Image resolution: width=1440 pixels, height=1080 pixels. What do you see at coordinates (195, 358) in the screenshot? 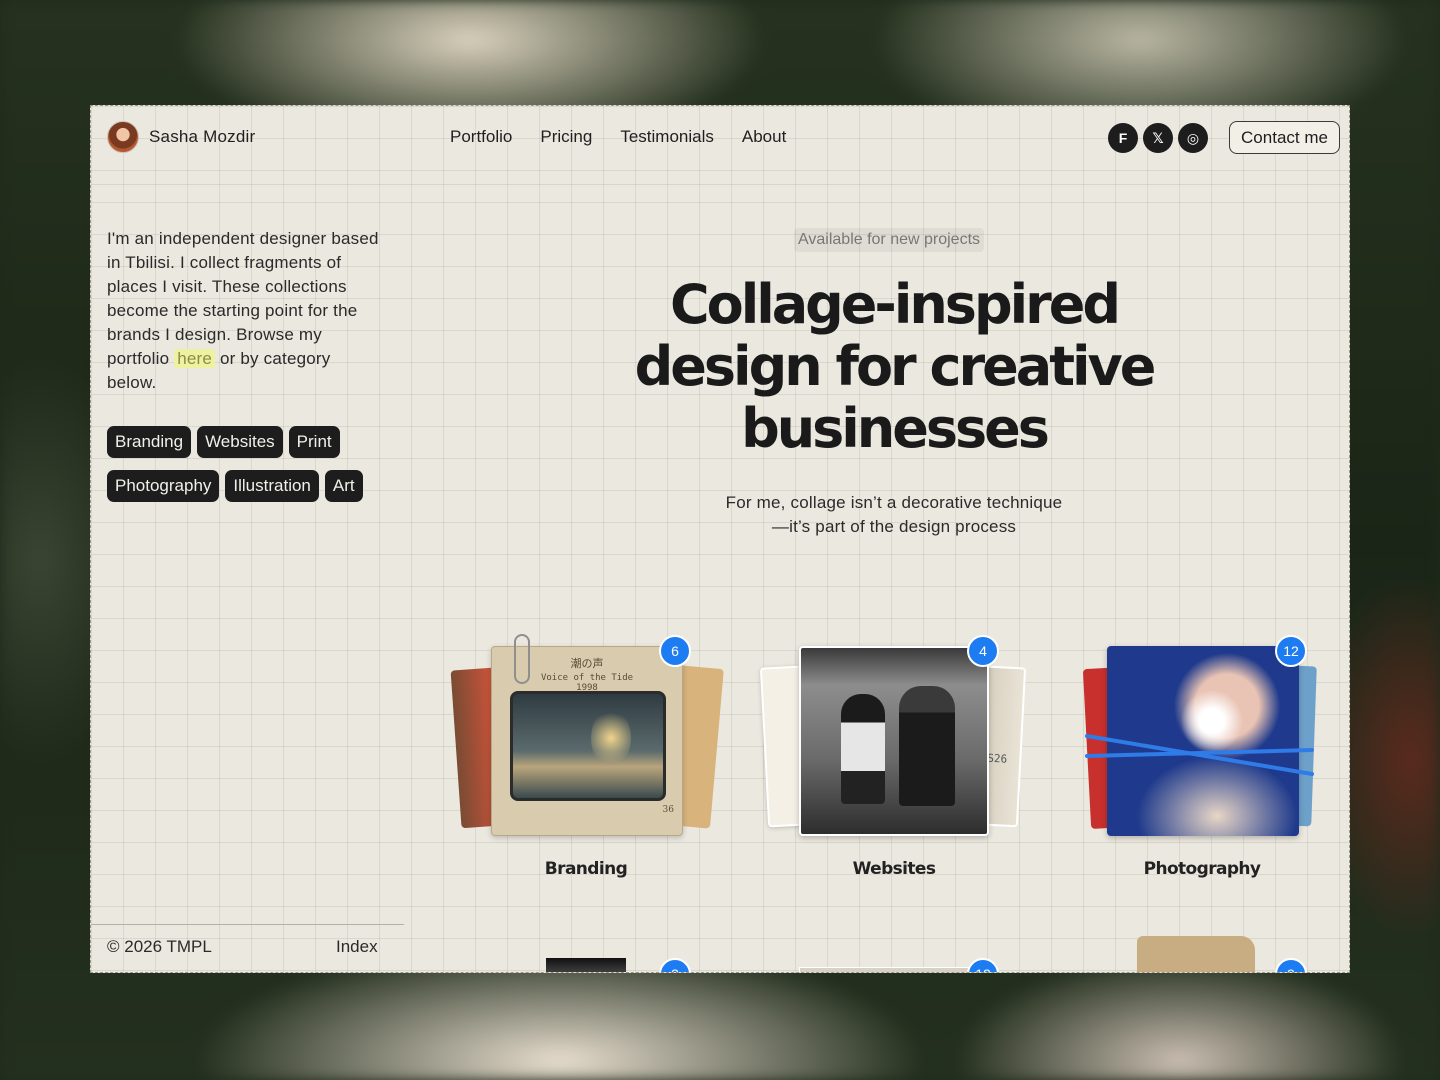
I see `portfolio-here-link: here` at bounding box center [195, 358].